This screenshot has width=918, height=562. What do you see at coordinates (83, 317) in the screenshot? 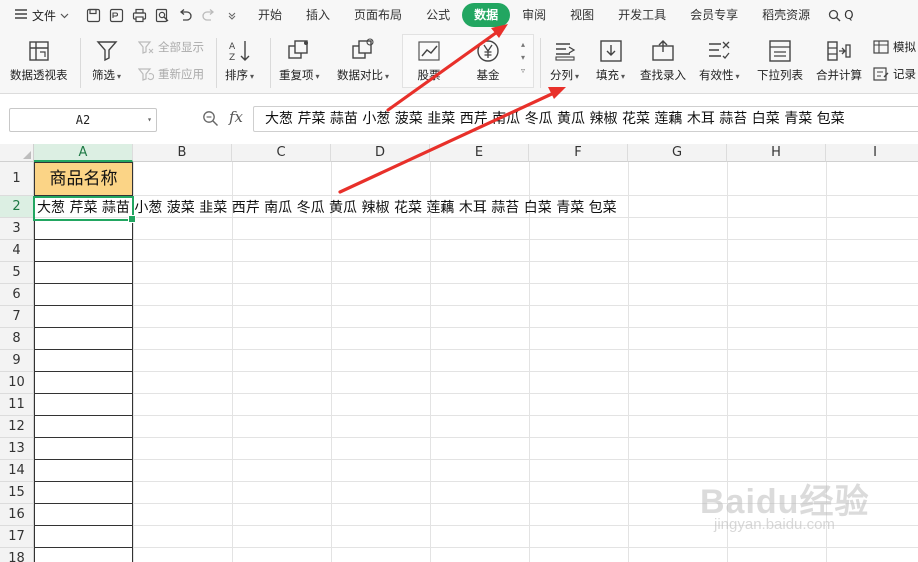
I see `cell-a7` at bounding box center [83, 317].